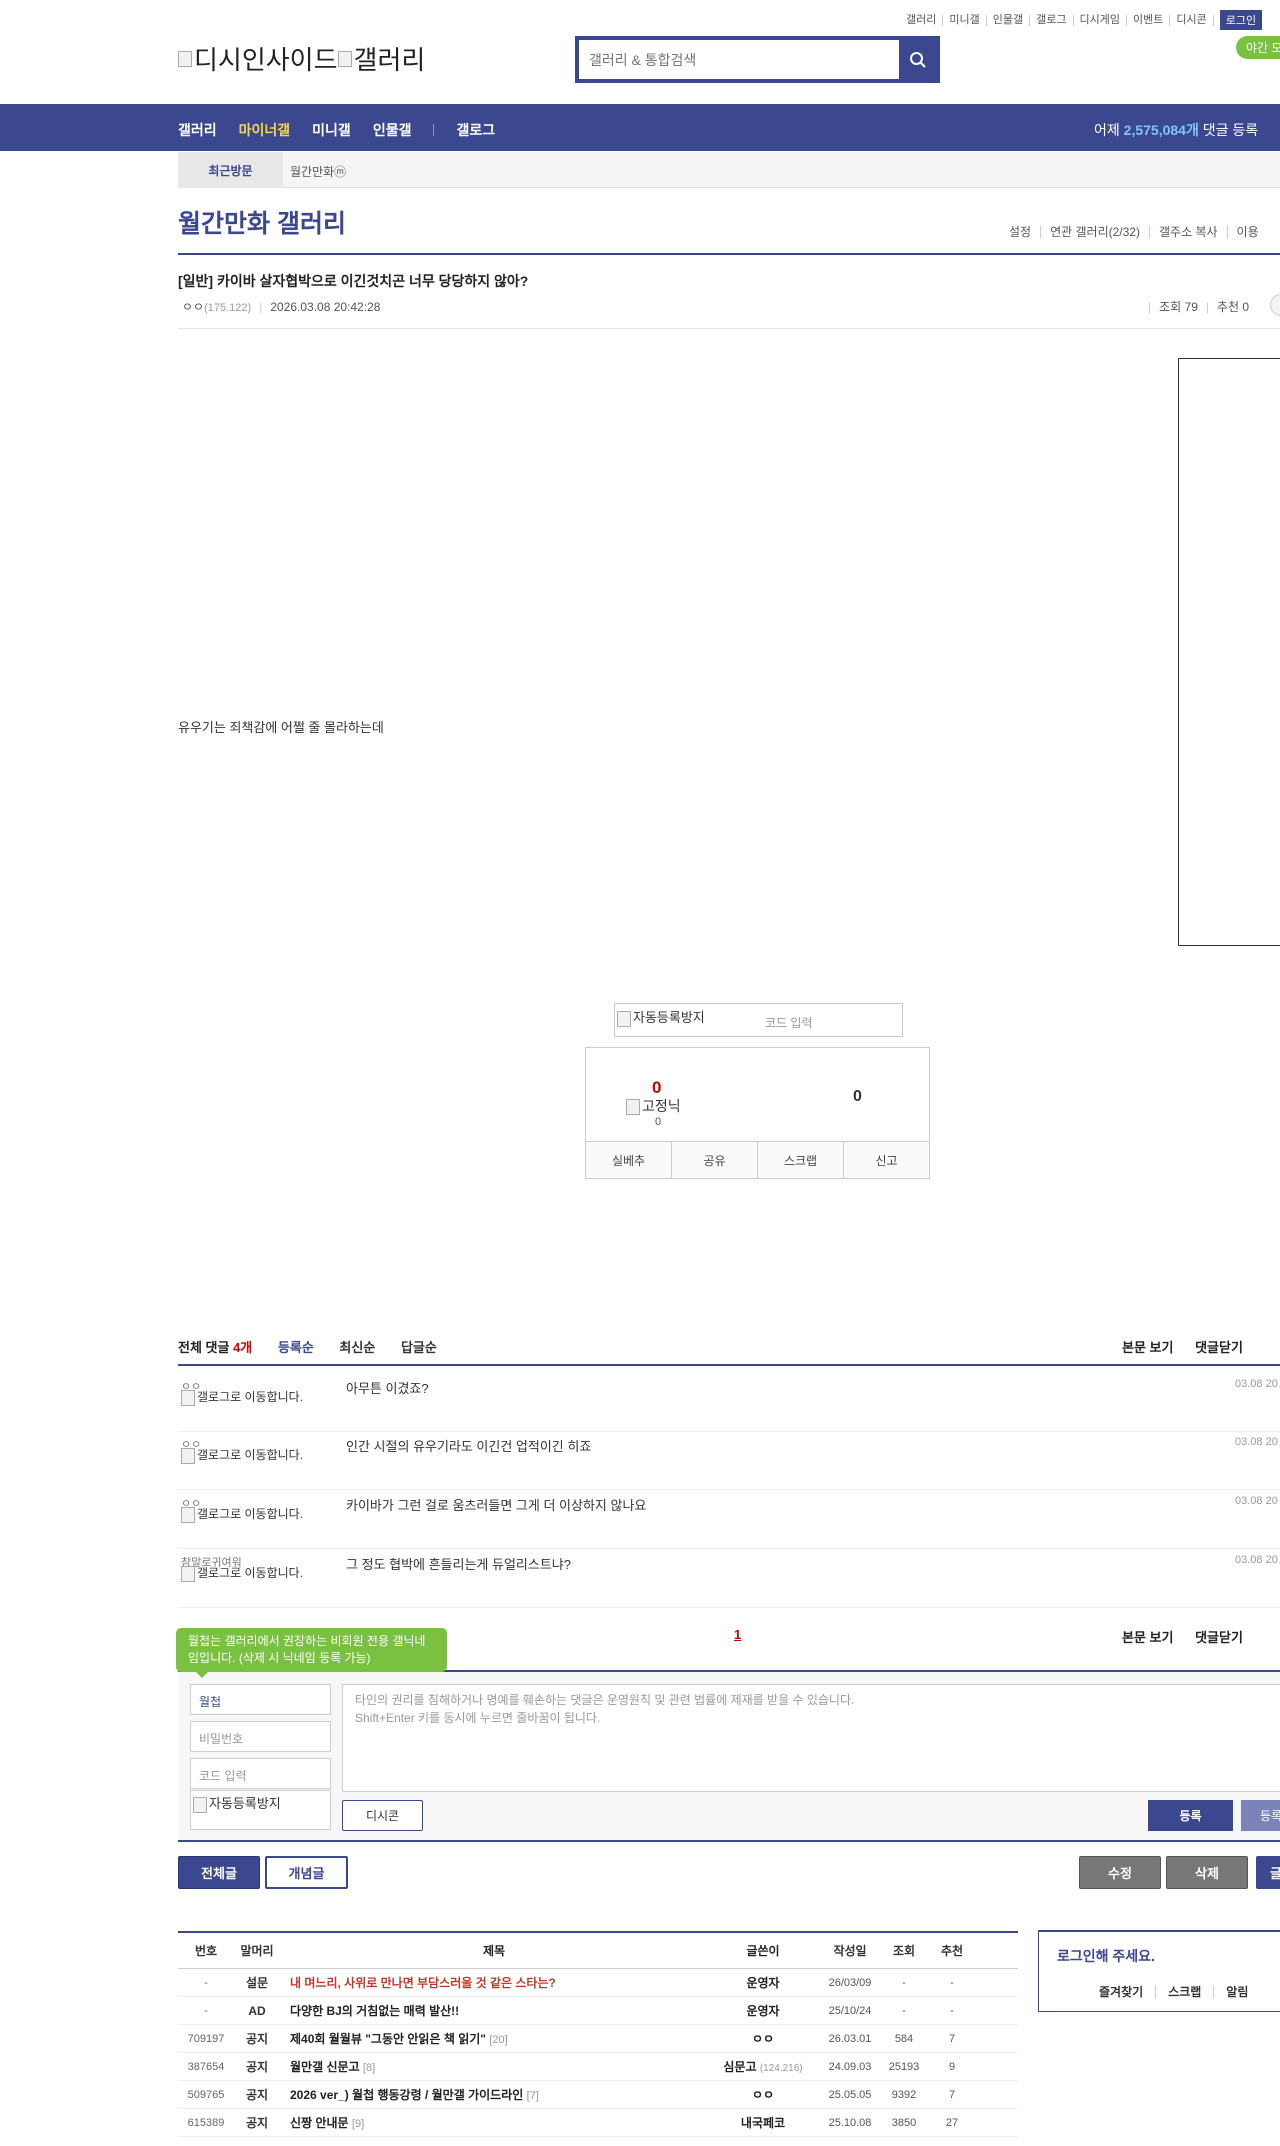 This screenshot has height=2146, width=1280. I want to click on sort-by-replies: 답글순, so click(419, 1347).